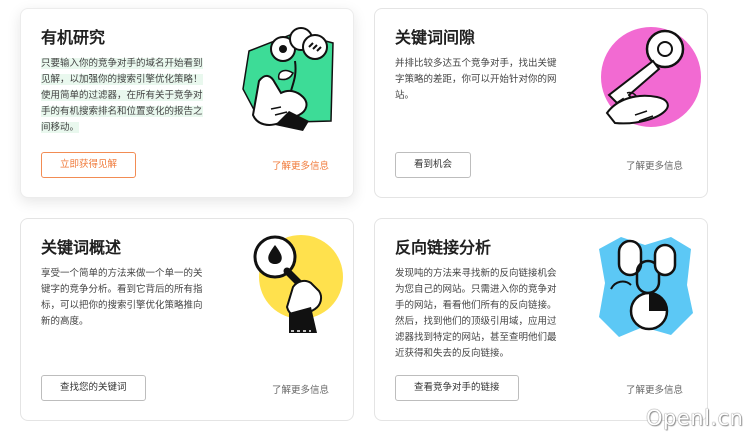  Describe the element at coordinates (435, 37) in the screenshot. I see `card-title: 关键词间隙` at that location.